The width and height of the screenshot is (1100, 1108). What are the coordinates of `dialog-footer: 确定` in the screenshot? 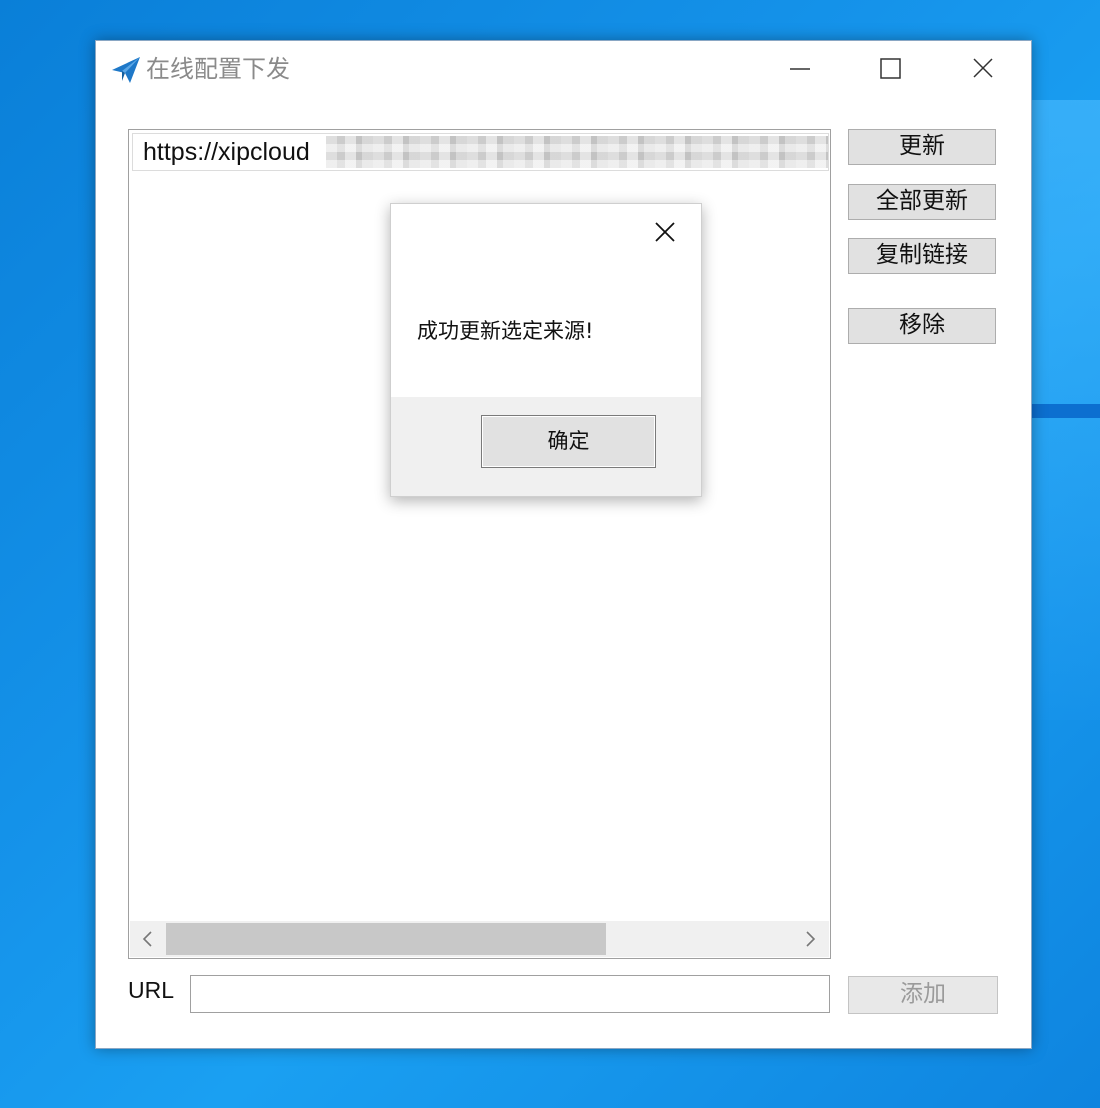 It's located at (546, 446).